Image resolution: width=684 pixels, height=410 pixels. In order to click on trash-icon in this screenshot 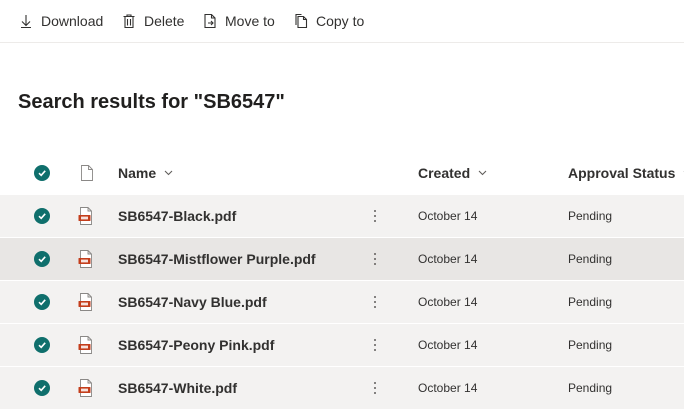, I will do `click(129, 21)`.